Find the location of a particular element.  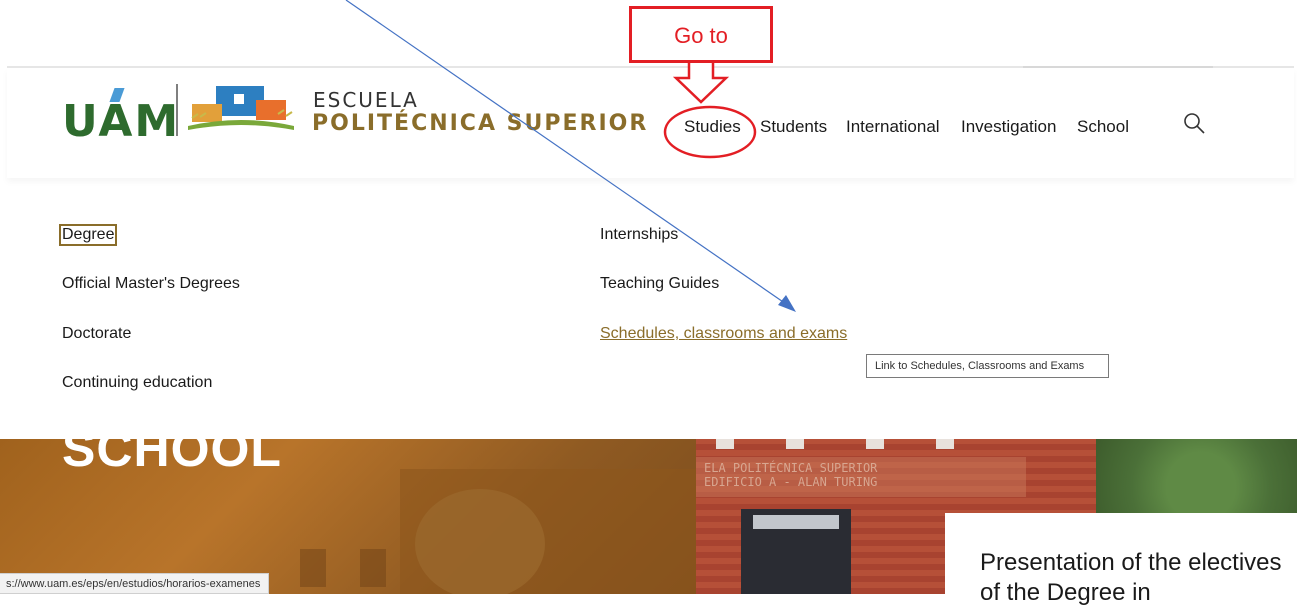

hero-trees is located at coordinates (1196, 479).